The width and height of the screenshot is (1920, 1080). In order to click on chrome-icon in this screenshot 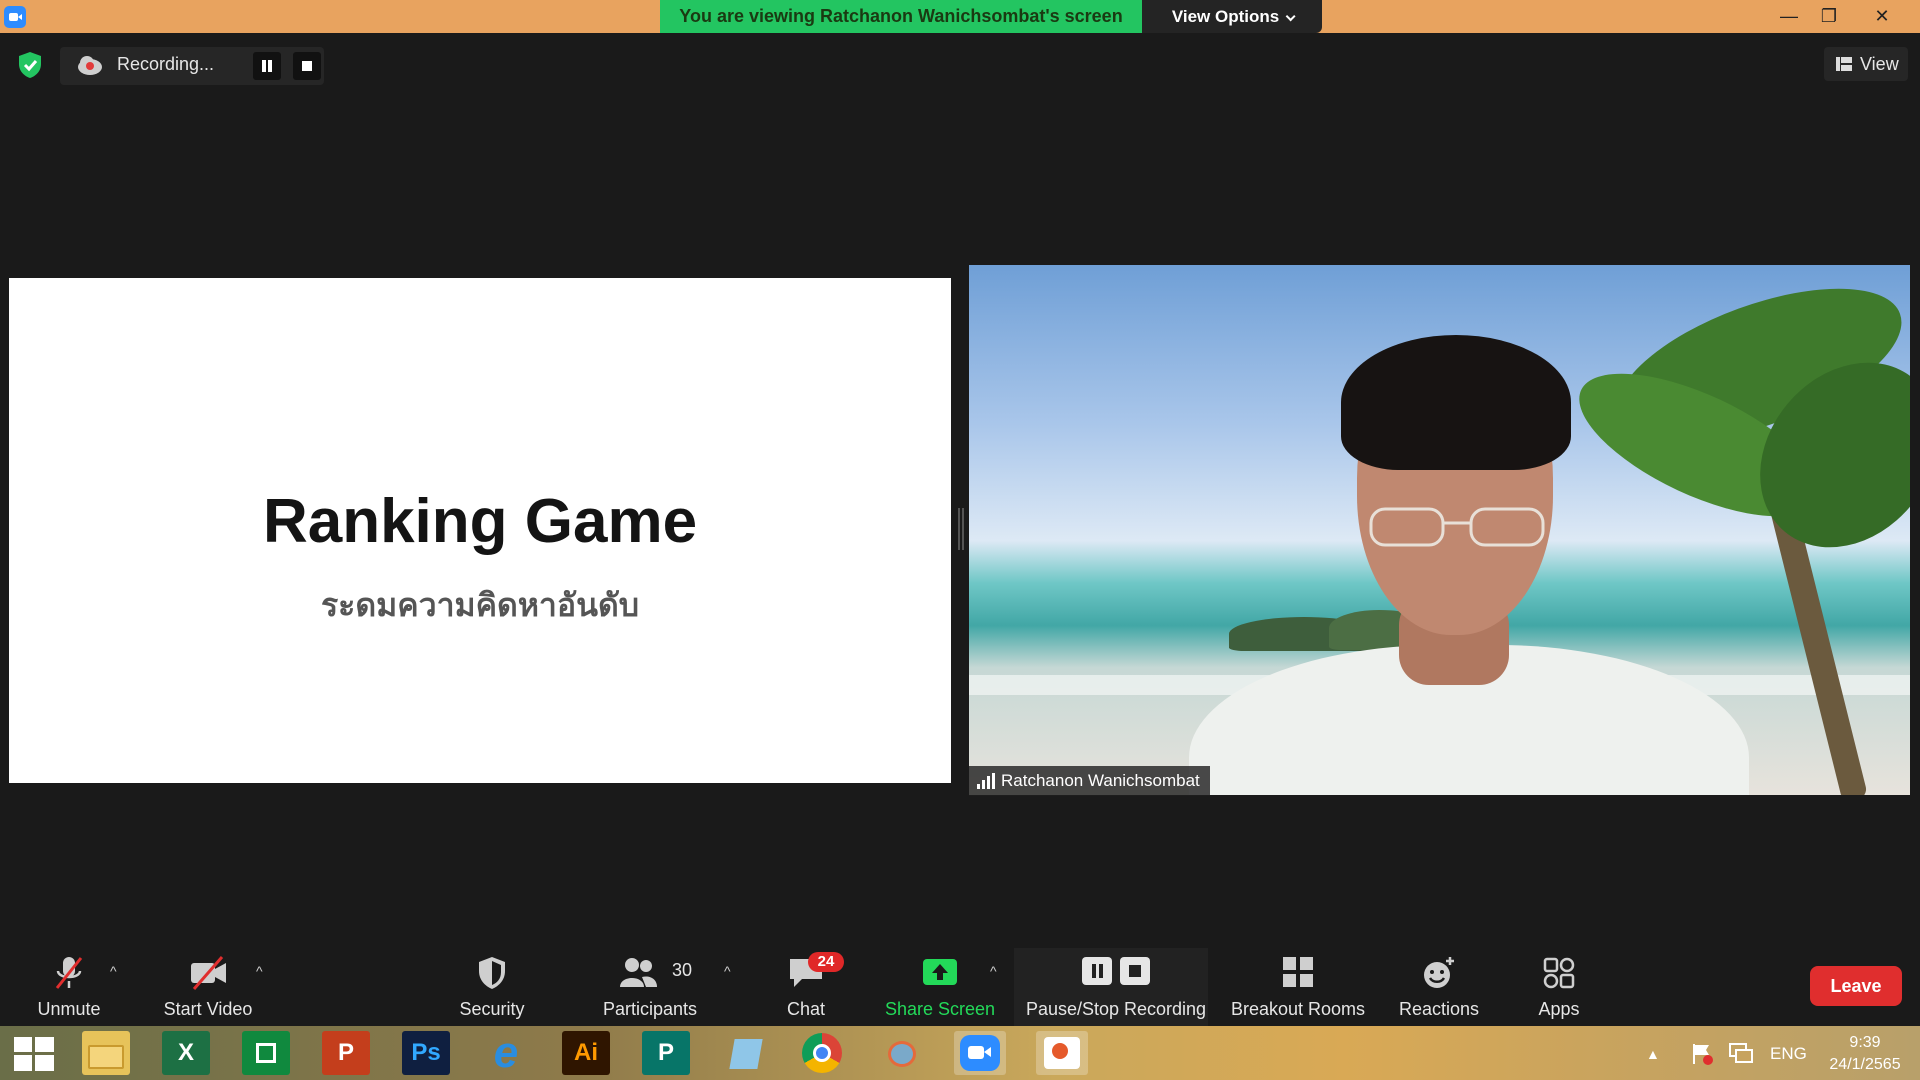, I will do `click(822, 1053)`.